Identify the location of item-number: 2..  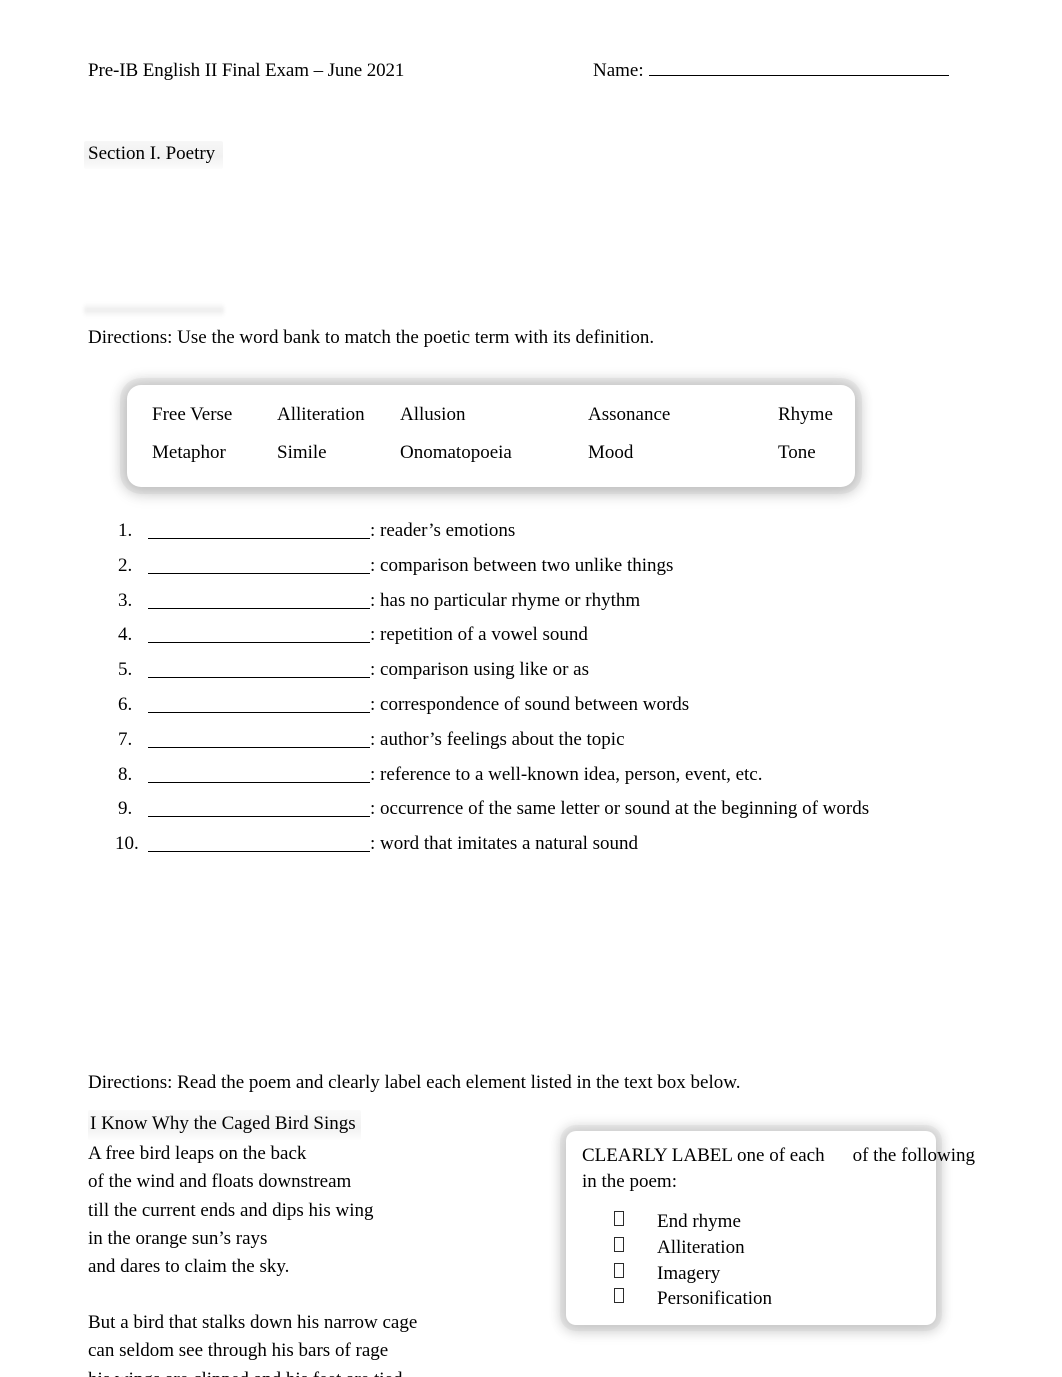
(125, 565).